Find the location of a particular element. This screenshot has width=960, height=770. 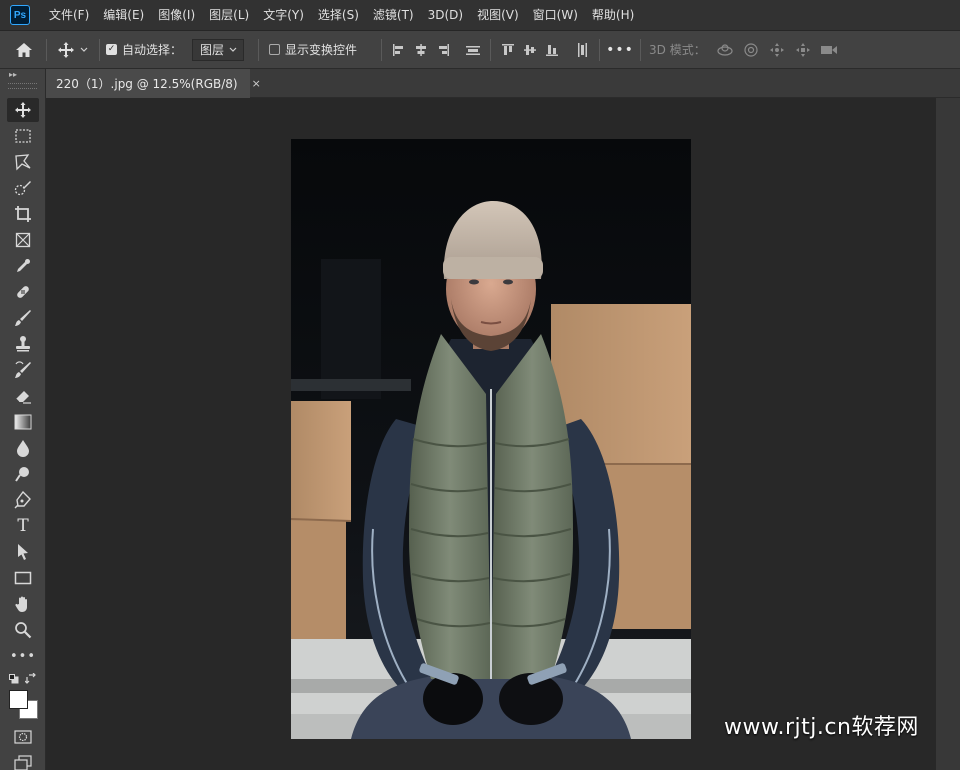

align-hcenter-button is located at coordinates (421, 50).